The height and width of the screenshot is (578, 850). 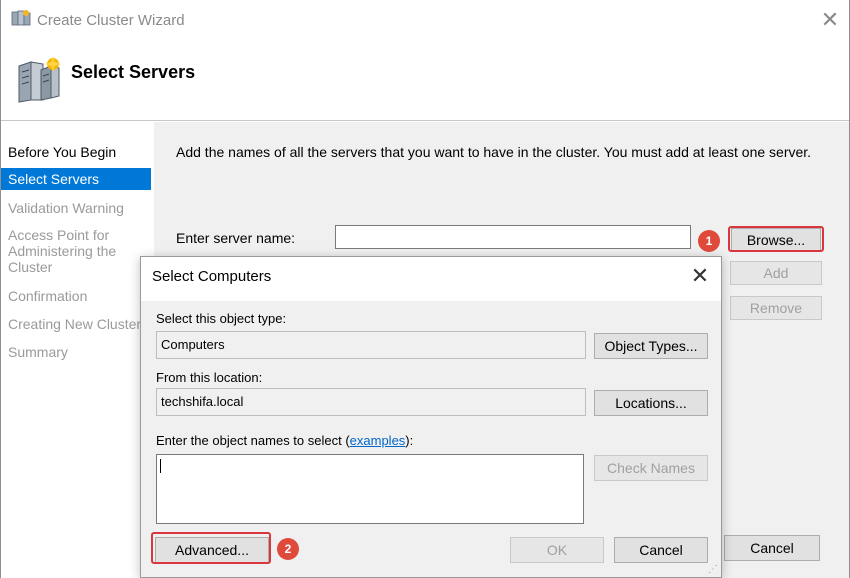 What do you see at coordinates (371, 402) in the screenshot?
I see `location-field: techshifa.local` at bounding box center [371, 402].